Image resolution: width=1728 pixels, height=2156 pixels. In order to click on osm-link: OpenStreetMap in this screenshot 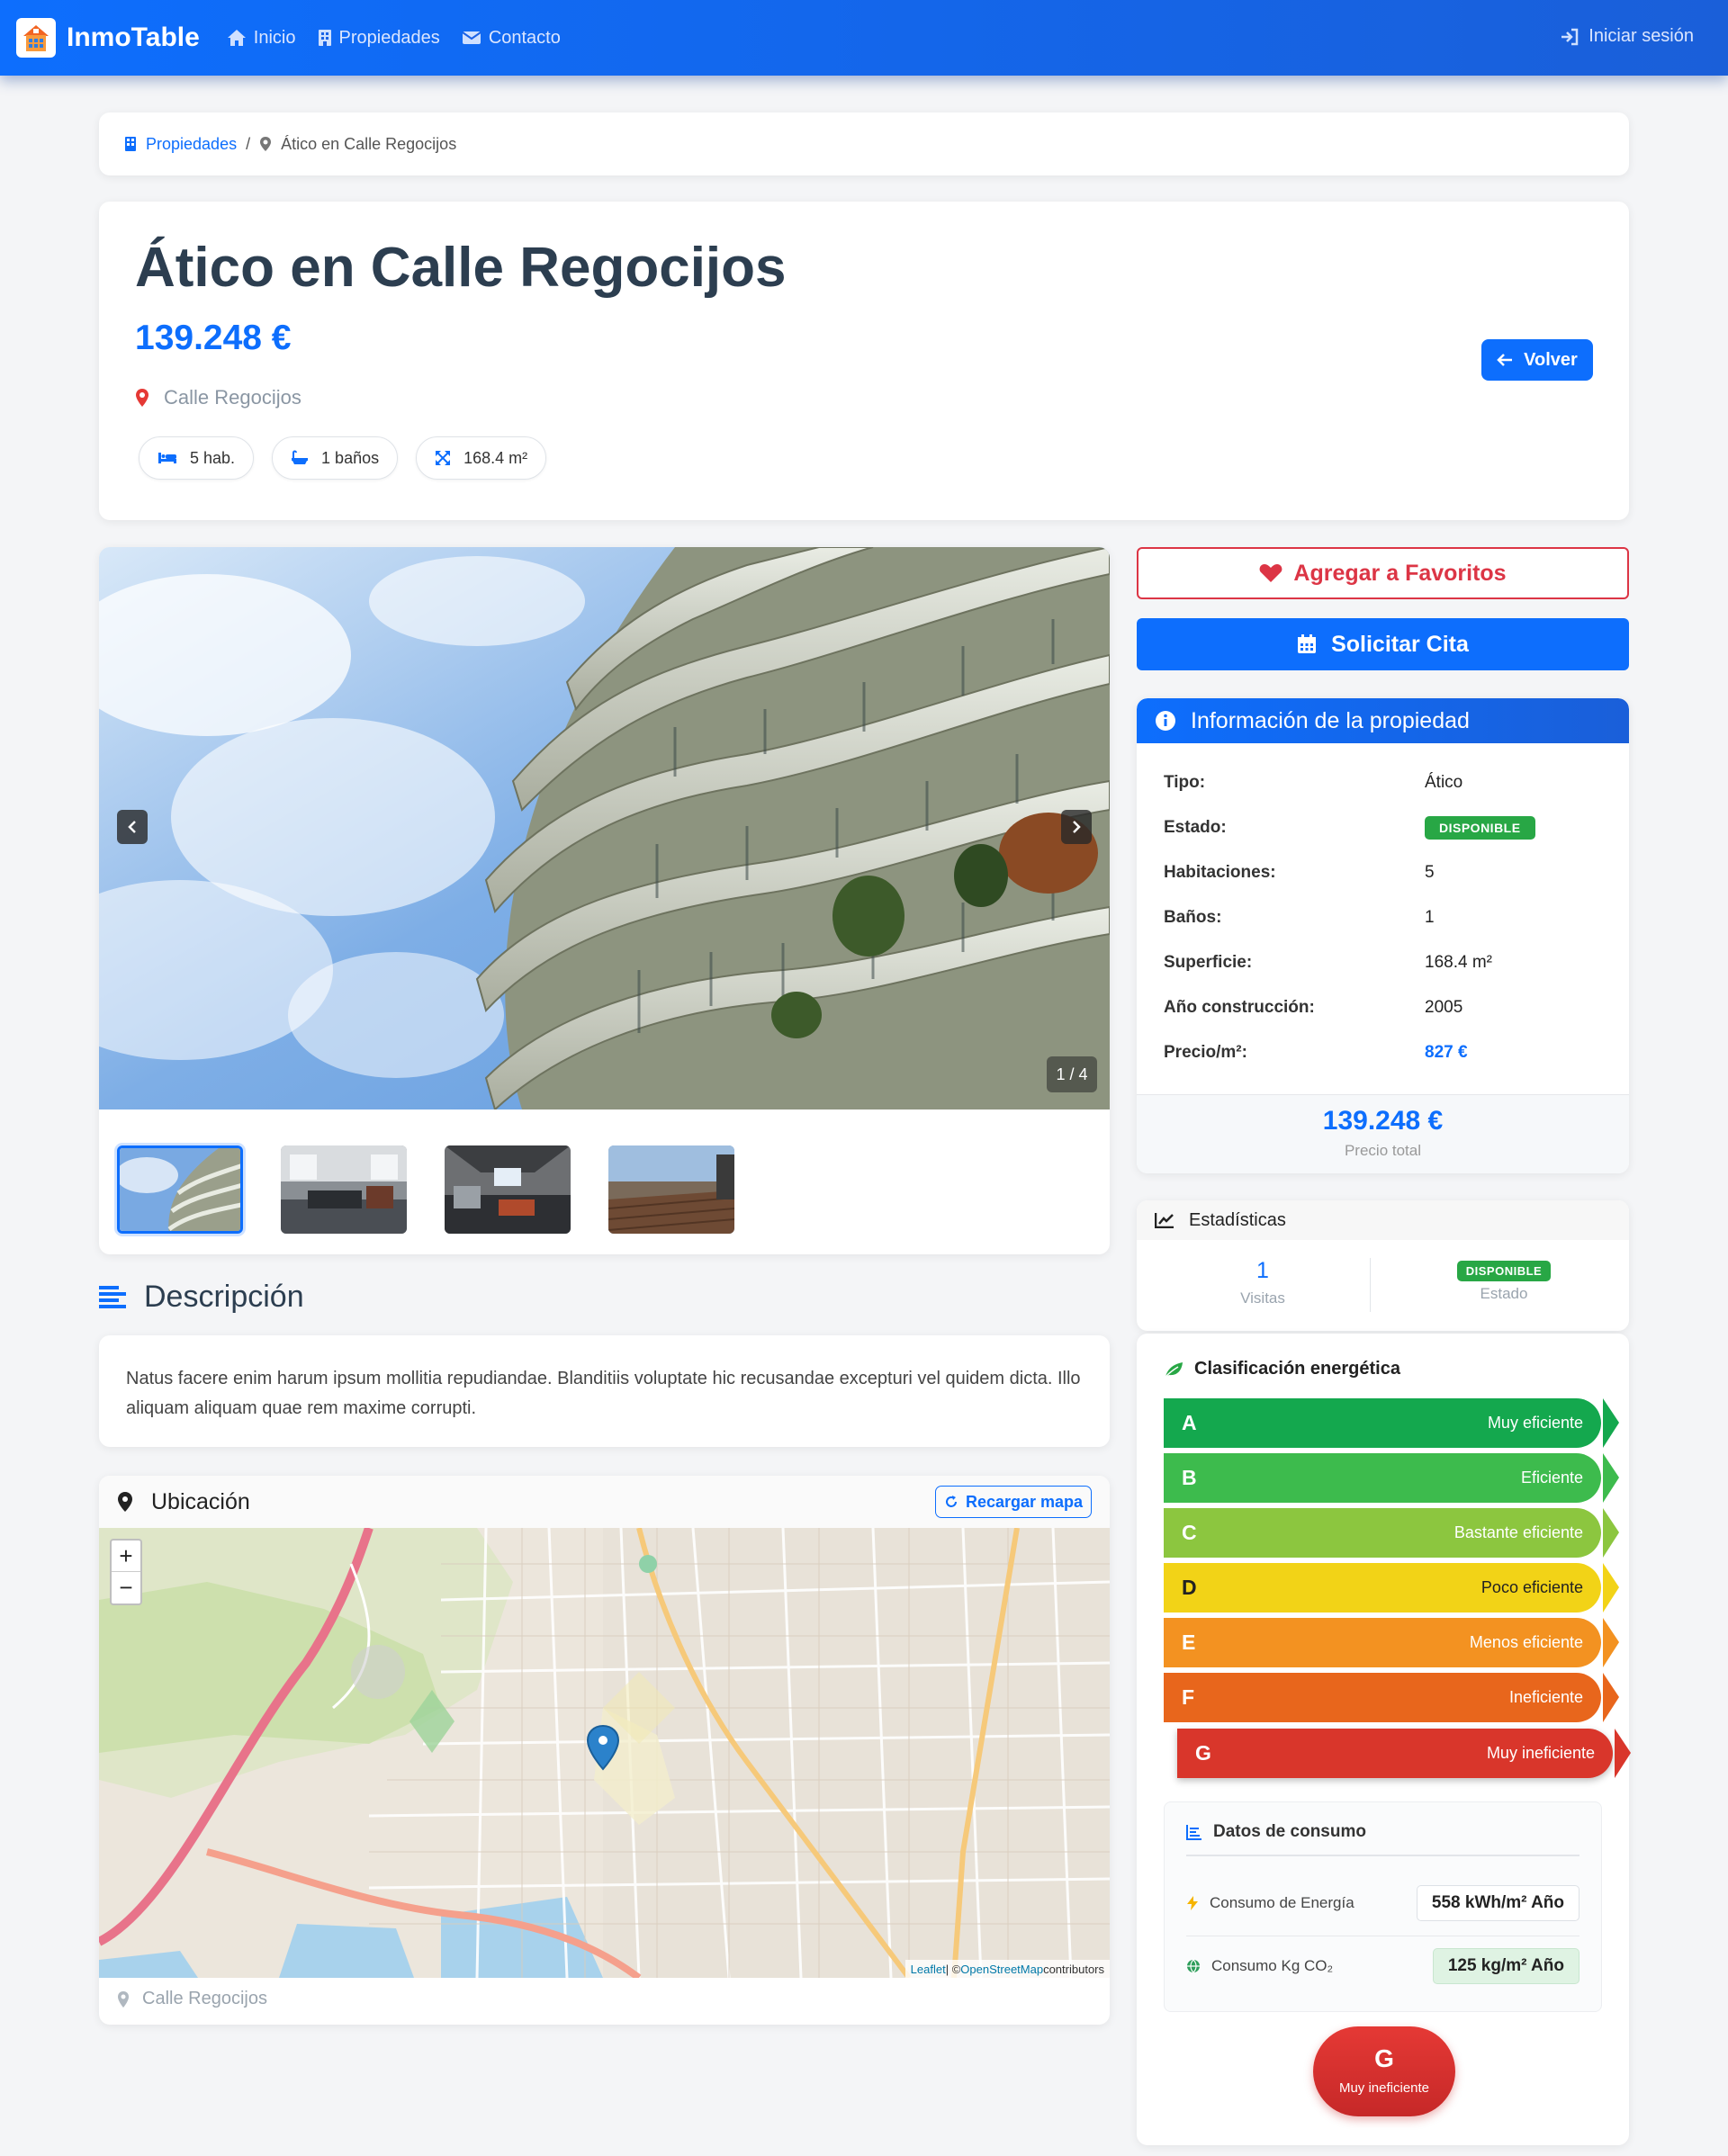, I will do `click(1002, 1969)`.